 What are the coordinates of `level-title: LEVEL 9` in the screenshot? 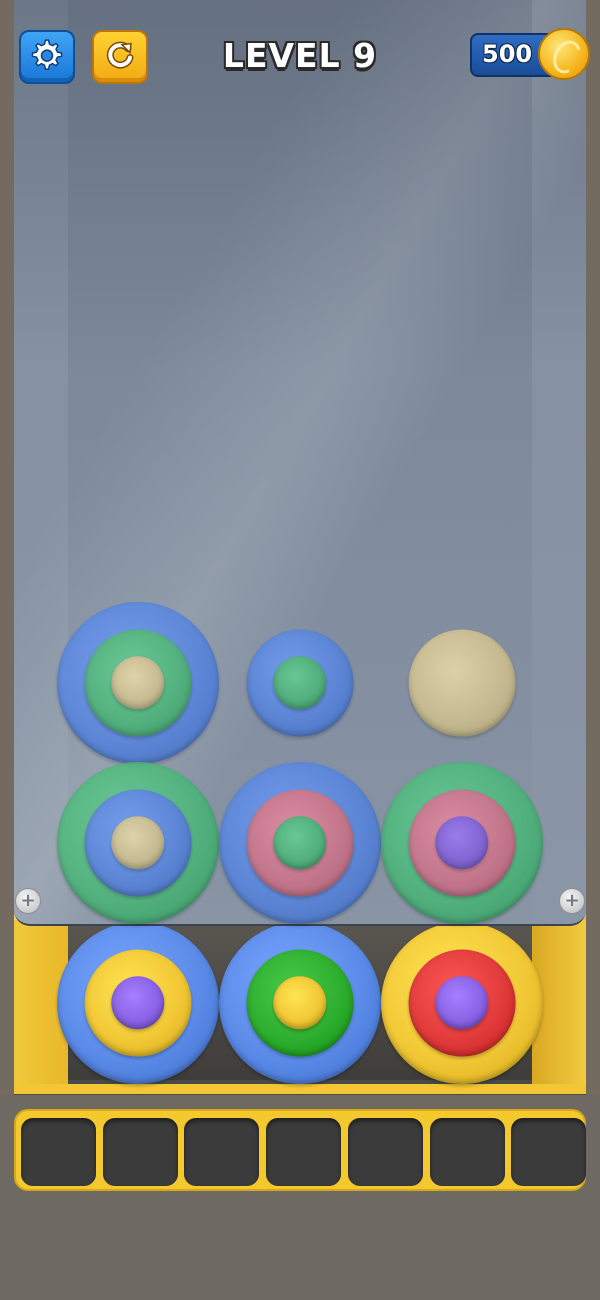 It's located at (300, 55).